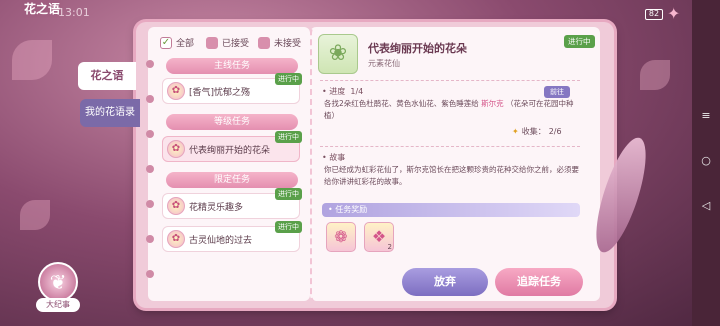 This screenshot has height=326, width=720. Describe the element at coordinates (58, 282) in the screenshot. I see `chronicle-icon: ❦` at that location.